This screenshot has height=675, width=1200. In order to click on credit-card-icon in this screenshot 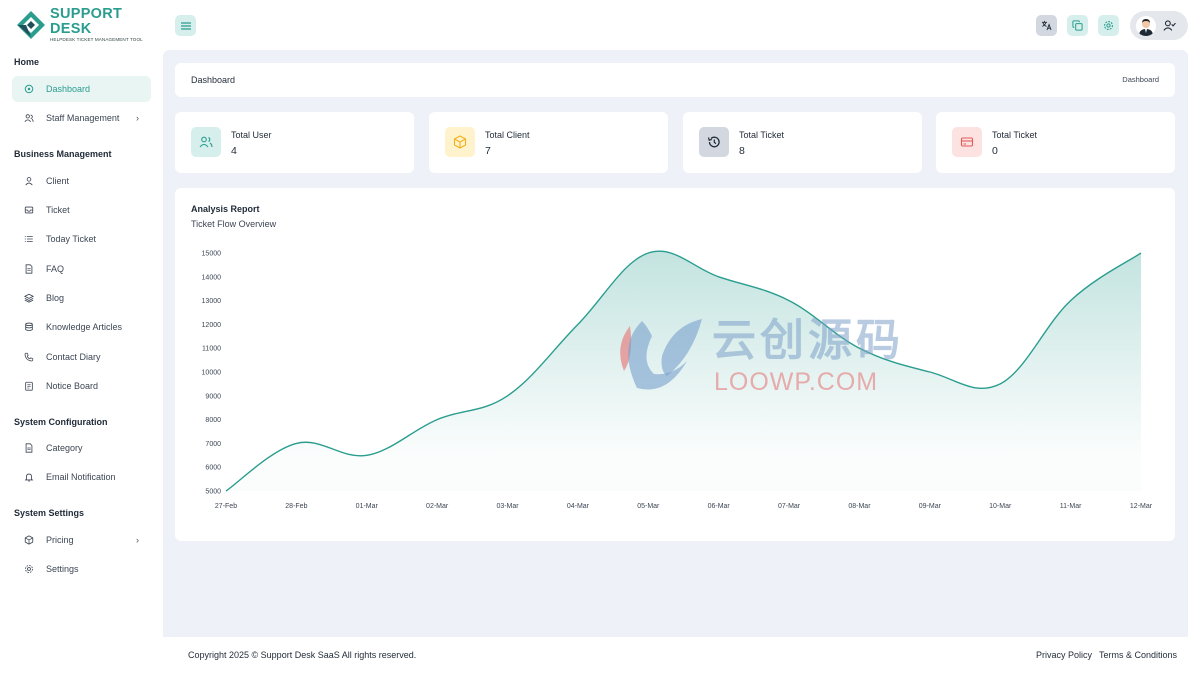, I will do `click(967, 142)`.